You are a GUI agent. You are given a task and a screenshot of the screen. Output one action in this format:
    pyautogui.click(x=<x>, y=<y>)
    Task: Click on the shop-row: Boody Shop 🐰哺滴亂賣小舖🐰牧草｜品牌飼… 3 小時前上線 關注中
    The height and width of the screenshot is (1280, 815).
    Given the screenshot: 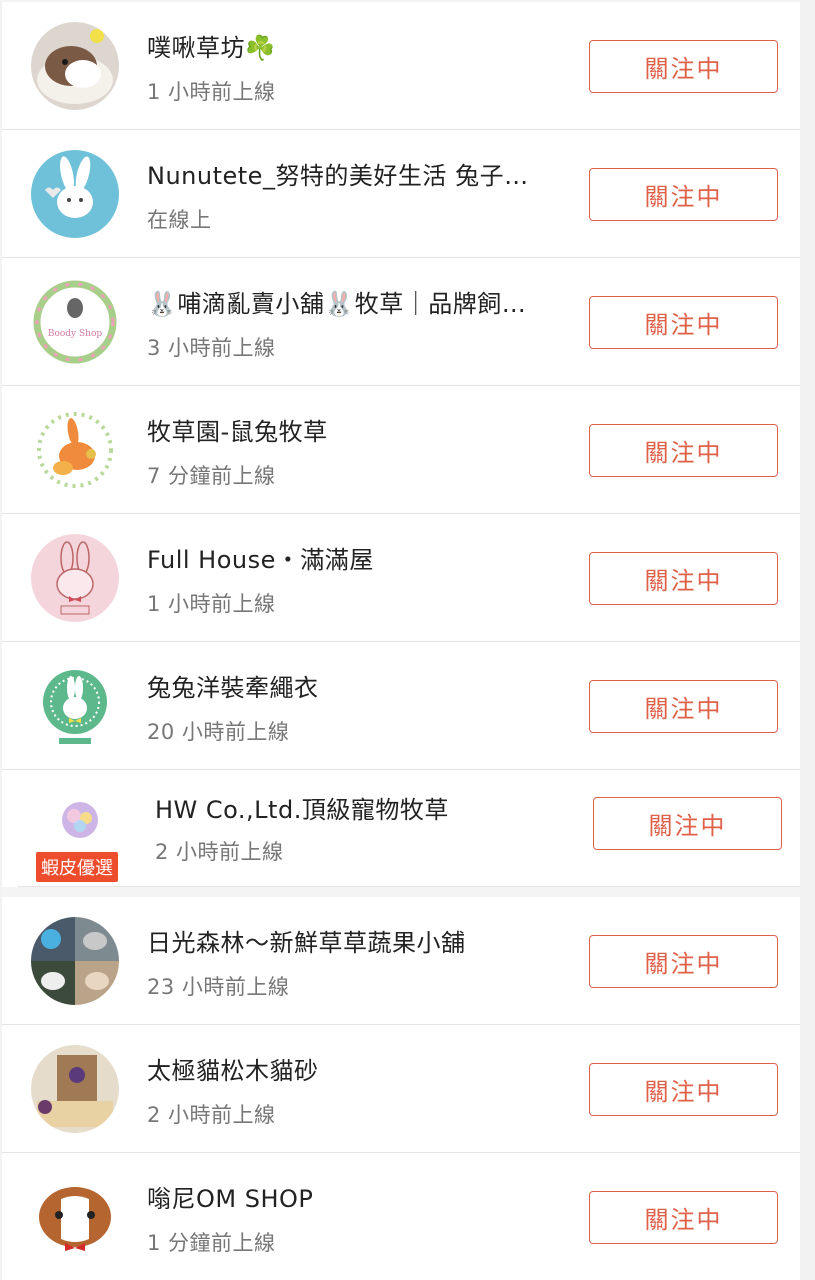 What is the action you would take?
    pyautogui.click(x=401, y=322)
    